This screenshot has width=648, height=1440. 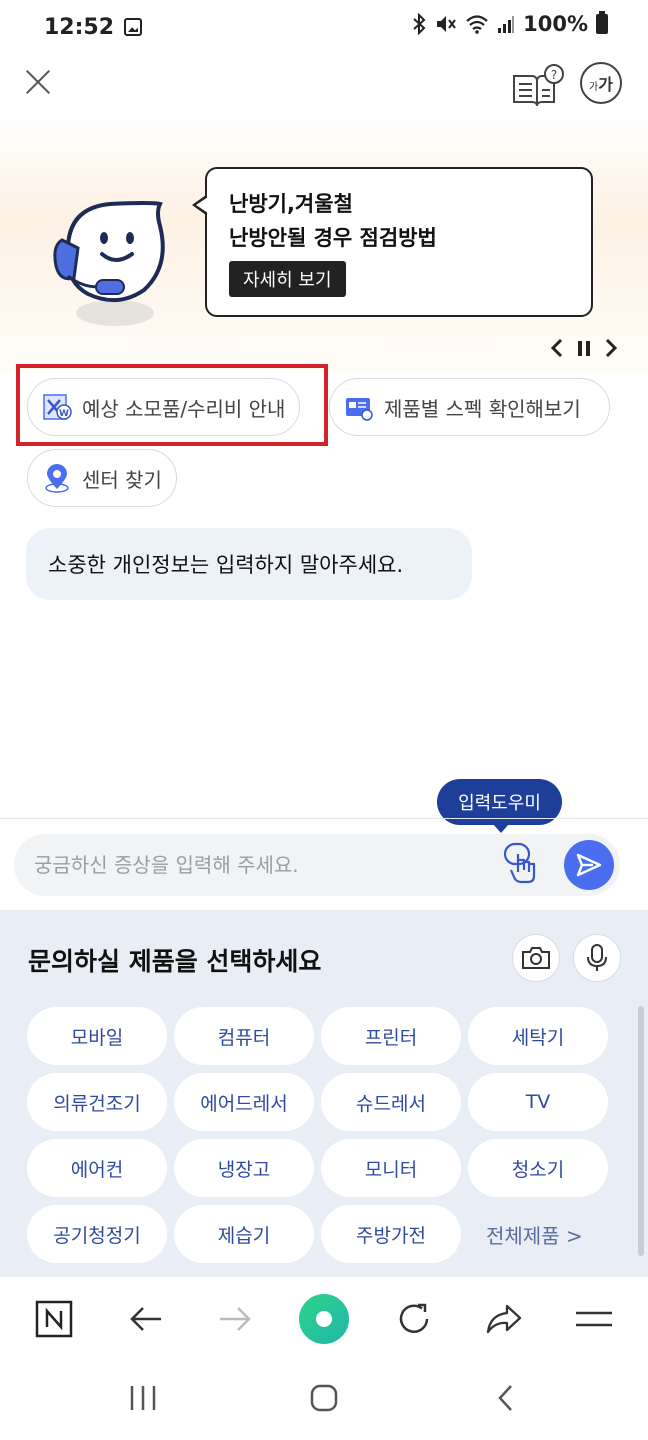 What do you see at coordinates (391, 1168) in the screenshot?
I see `product-monitor: 모니터` at bounding box center [391, 1168].